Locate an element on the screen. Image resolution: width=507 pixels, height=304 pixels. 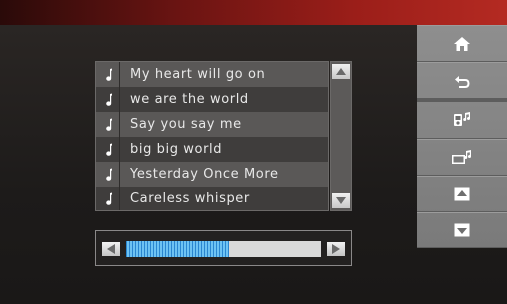
back-icon is located at coordinates (462, 81).